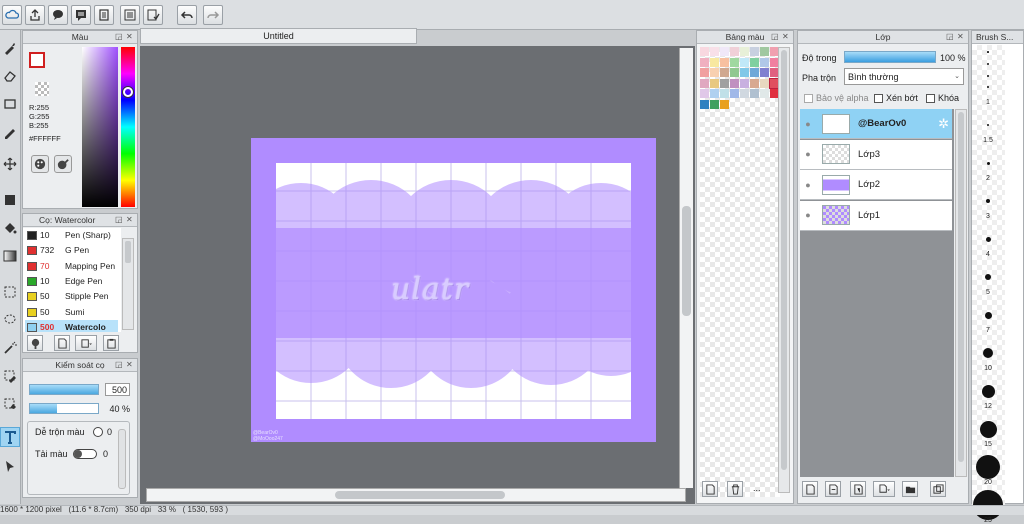 This screenshot has width=1024, height=524. Describe the element at coordinates (910, 489) in the screenshot. I see `layer-folder-button` at that location.